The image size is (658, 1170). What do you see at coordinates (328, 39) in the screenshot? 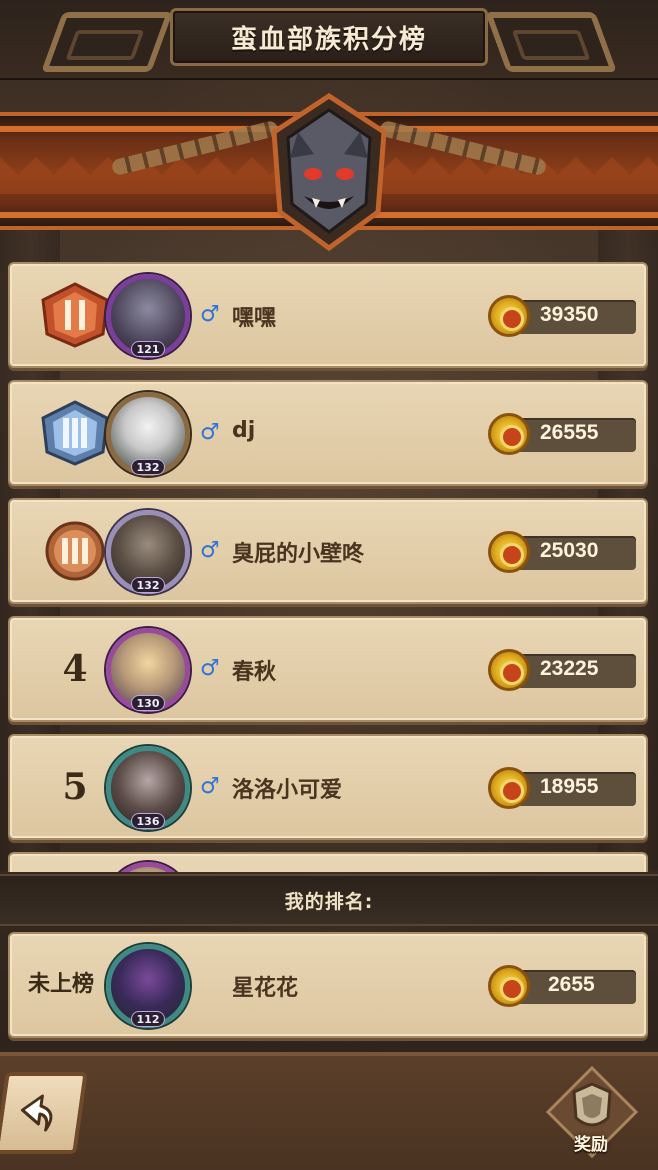
I see `page-title: 蛮血部族积分榜` at bounding box center [328, 39].